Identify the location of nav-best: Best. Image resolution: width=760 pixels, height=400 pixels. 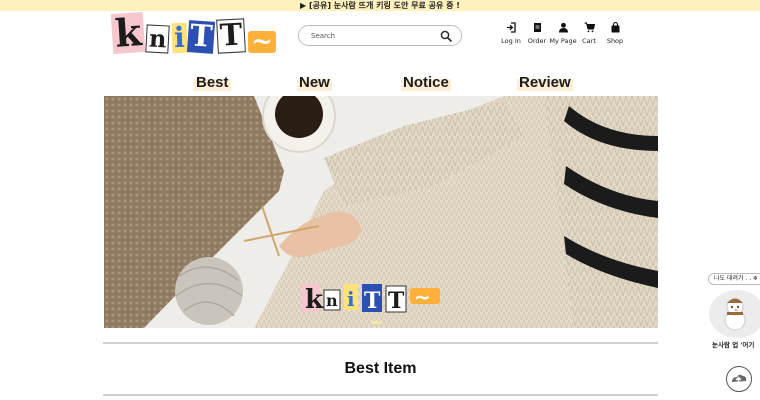
(212, 82).